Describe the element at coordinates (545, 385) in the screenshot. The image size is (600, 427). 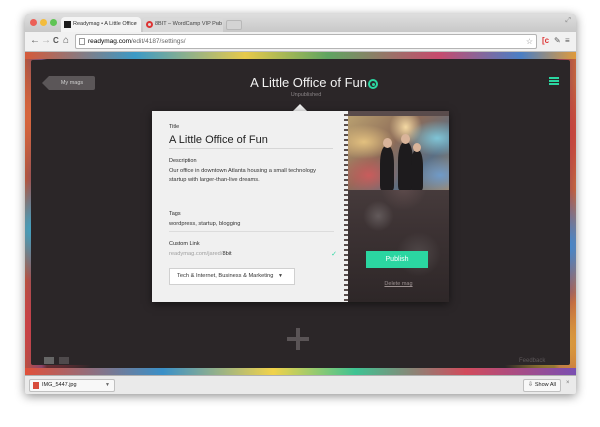
I see `show-all-label: Show All` at that location.